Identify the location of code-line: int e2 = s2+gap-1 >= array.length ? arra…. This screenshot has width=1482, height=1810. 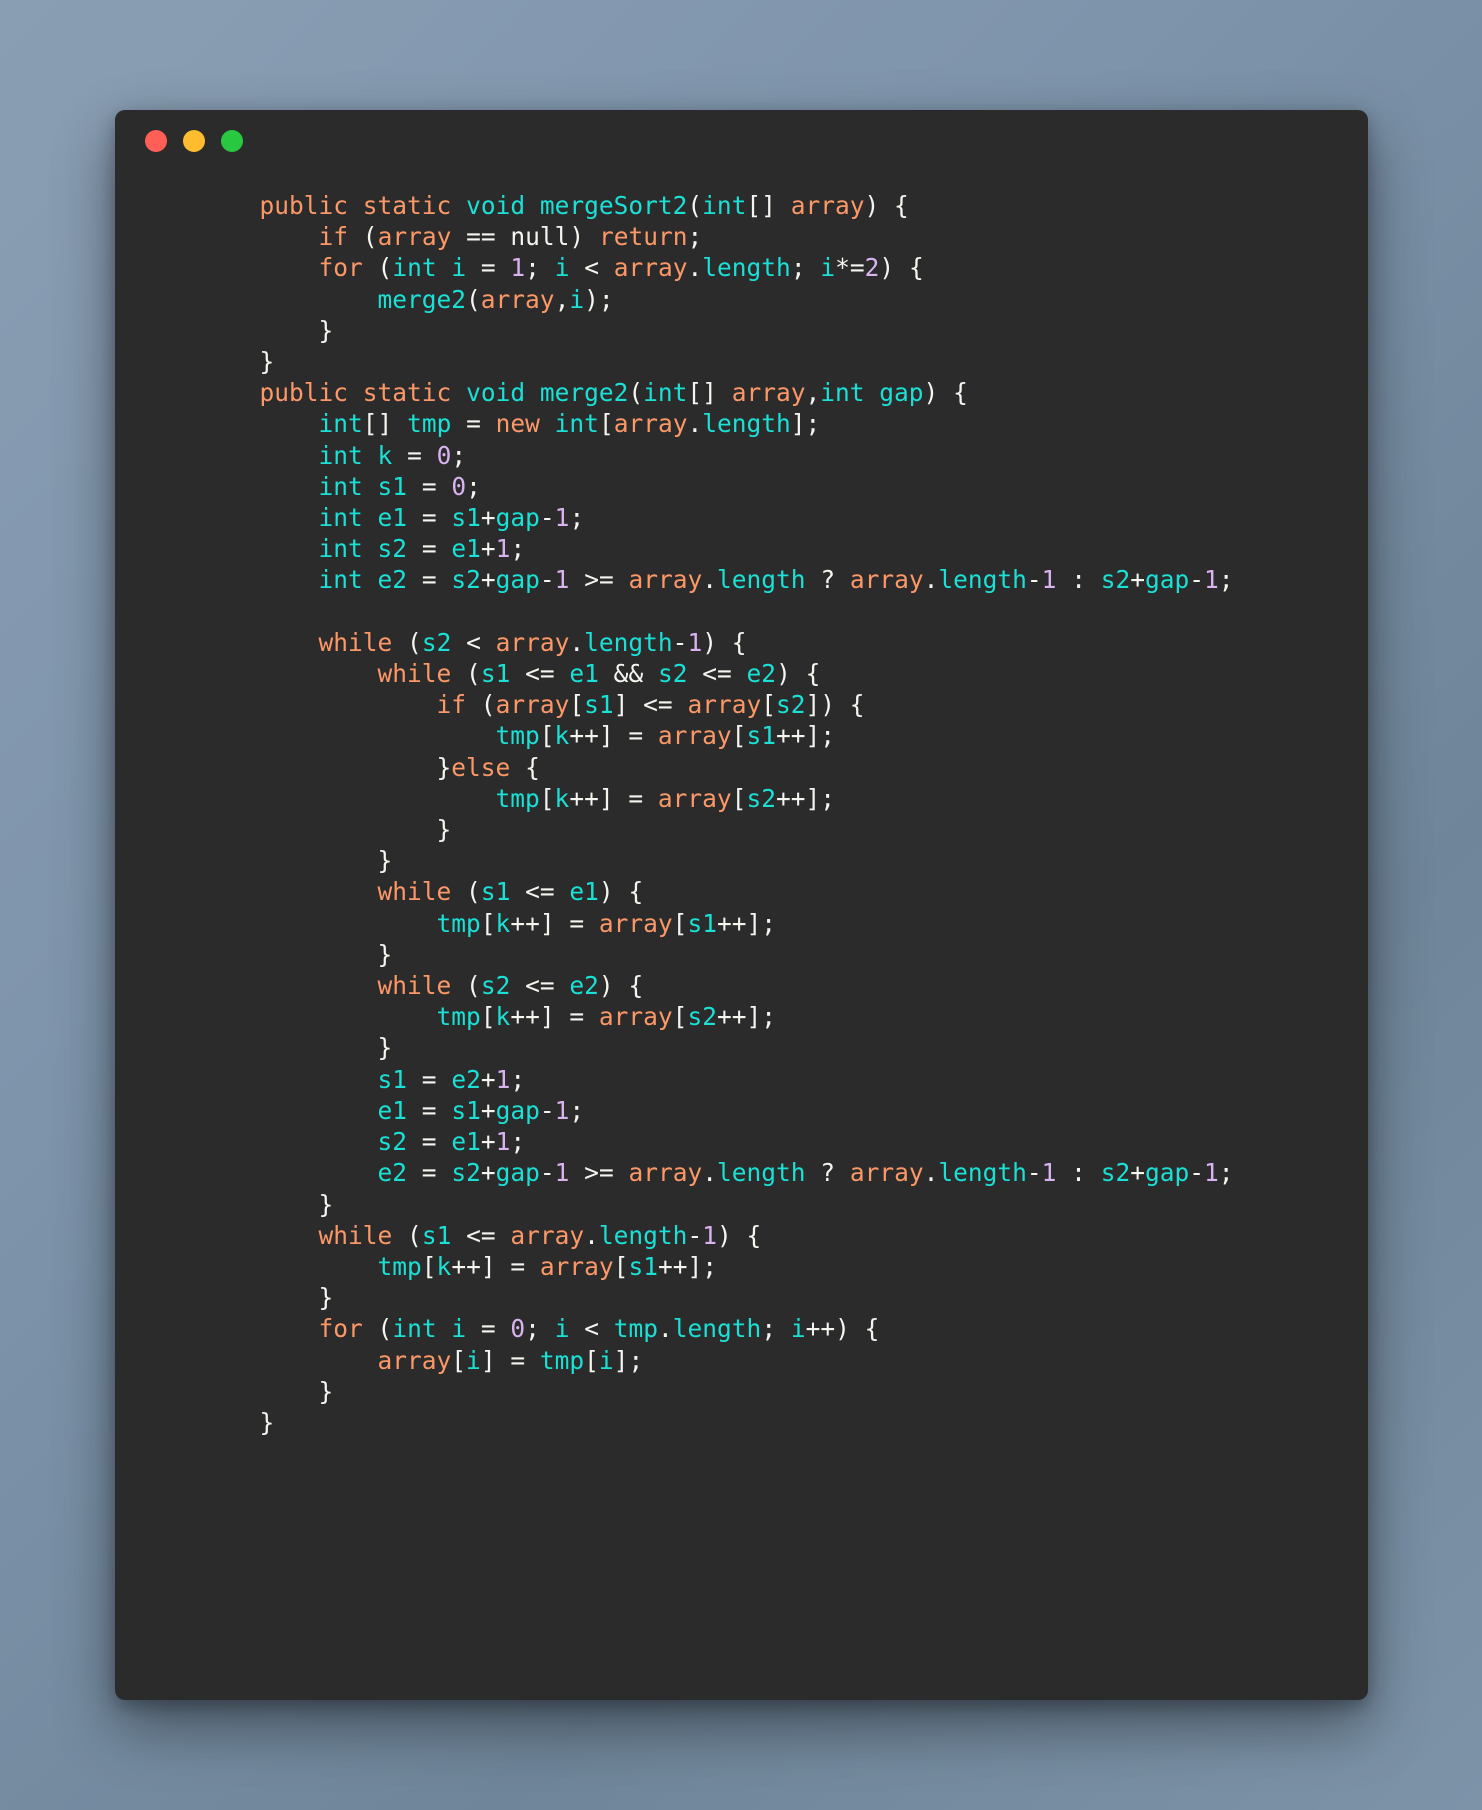
(776, 580).